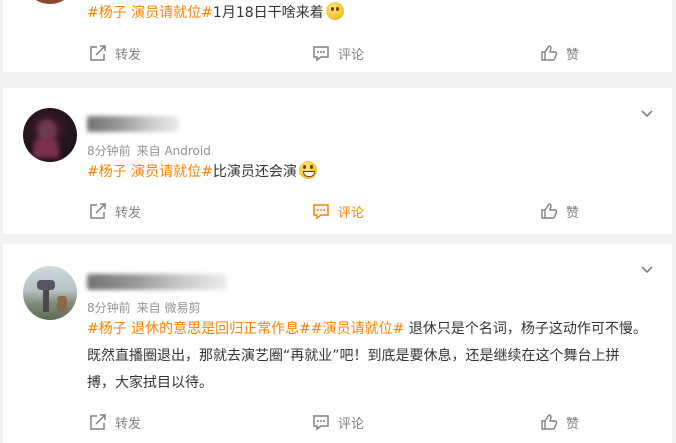  What do you see at coordinates (254, 172) in the screenshot?
I see `post-text: 比演员还会演` at bounding box center [254, 172].